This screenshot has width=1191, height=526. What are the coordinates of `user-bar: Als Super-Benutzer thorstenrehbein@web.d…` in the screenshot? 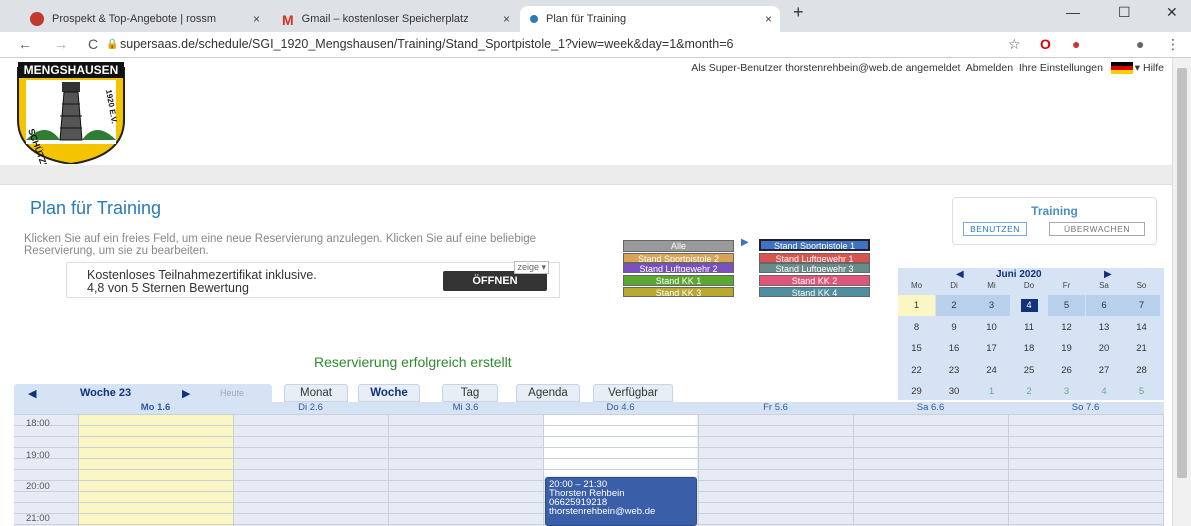 It's located at (927, 68).